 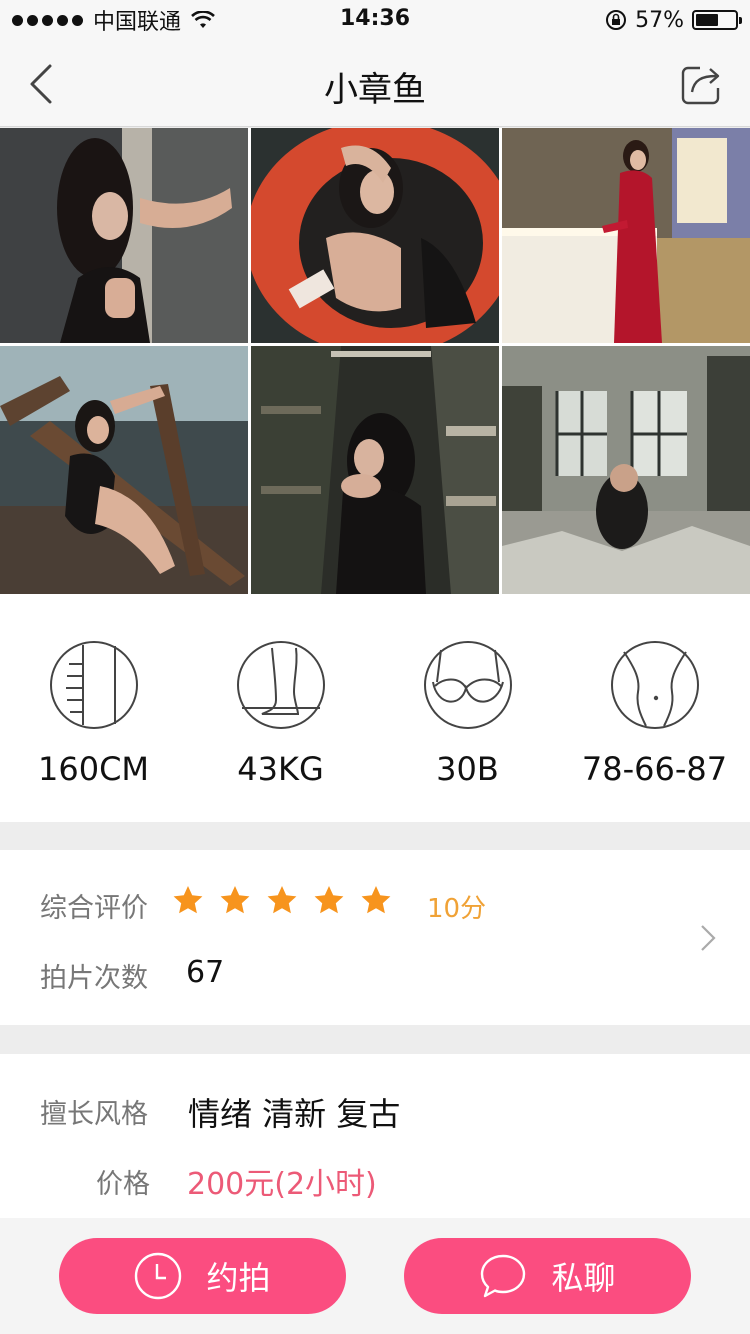 What do you see at coordinates (205, 972) in the screenshot?
I see `shoot-count: 67` at bounding box center [205, 972].